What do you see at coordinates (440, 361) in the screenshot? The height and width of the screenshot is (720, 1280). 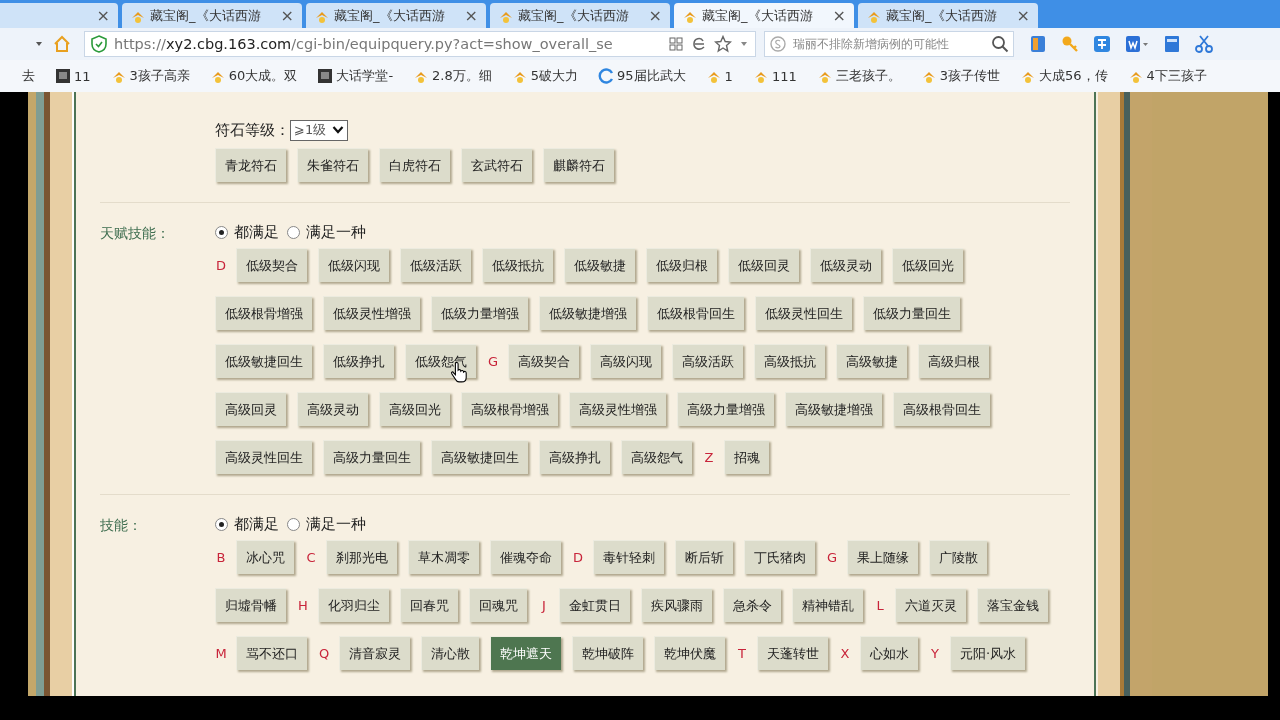 I see `option-button: 低级怨气` at bounding box center [440, 361].